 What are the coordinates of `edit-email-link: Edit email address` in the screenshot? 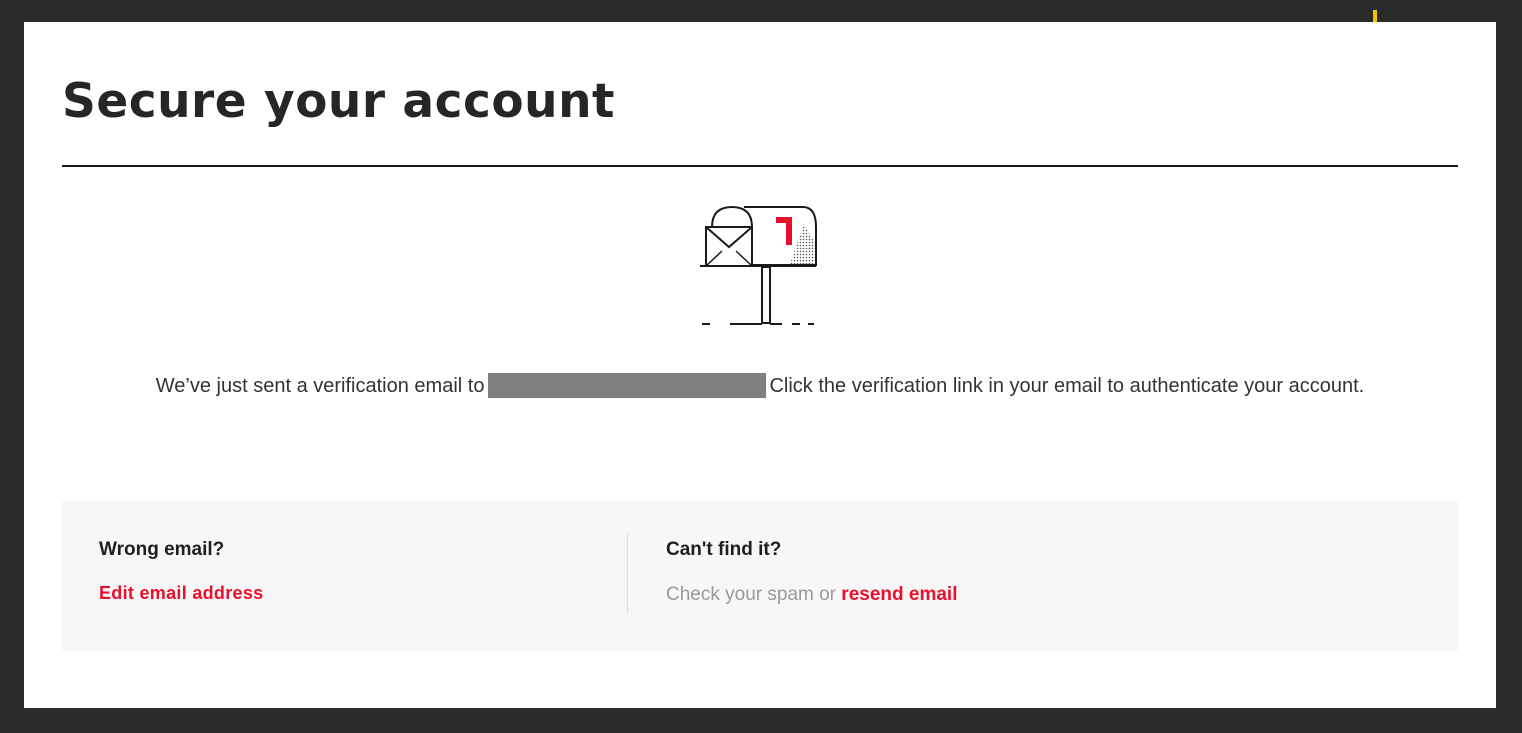 It's located at (181, 593).